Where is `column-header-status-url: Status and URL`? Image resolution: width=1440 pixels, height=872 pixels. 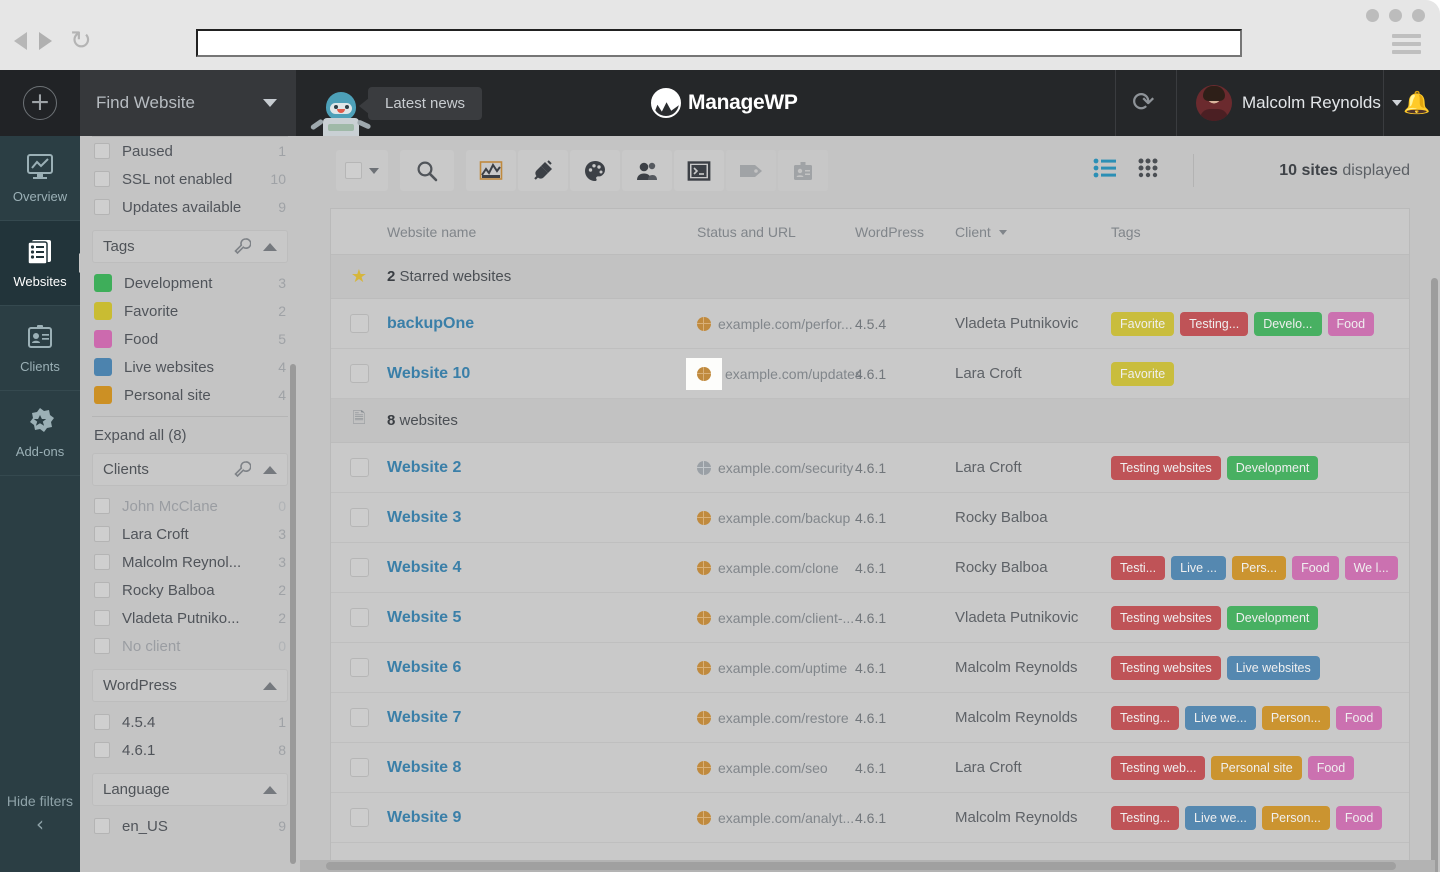 column-header-status-url: Status and URL is located at coordinates (776, 232).